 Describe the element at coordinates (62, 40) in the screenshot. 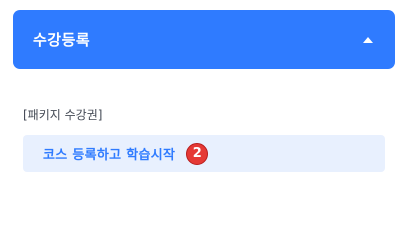

I see `accordion-title: 수강등록` at that location.